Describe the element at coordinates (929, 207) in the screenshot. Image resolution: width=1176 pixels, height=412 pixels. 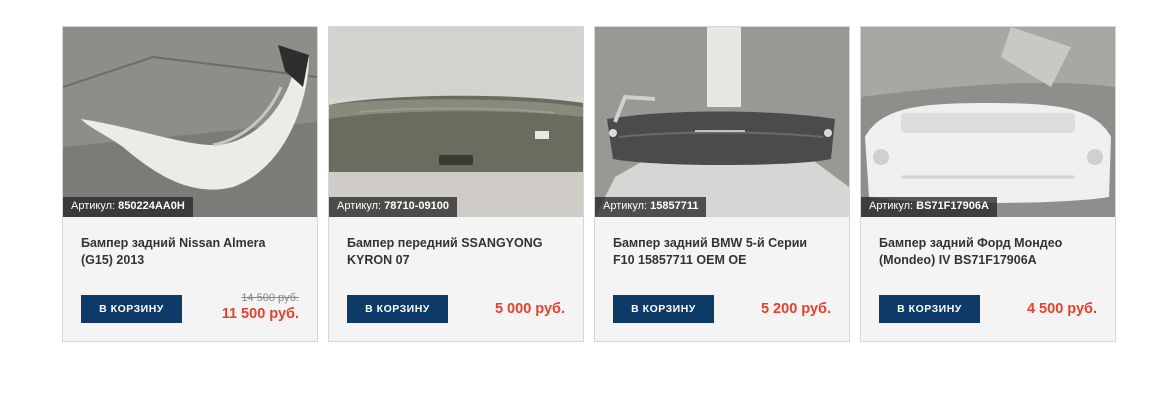
I see `sku-badge: Артикул: BS71F17906A` at that location.